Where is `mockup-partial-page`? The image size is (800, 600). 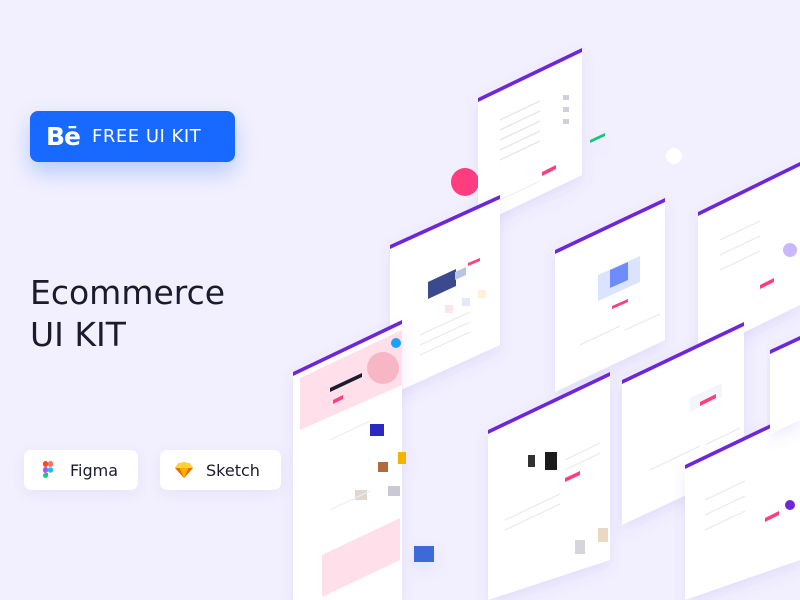 mockup-partial-page is located at coordinates (785, 385).